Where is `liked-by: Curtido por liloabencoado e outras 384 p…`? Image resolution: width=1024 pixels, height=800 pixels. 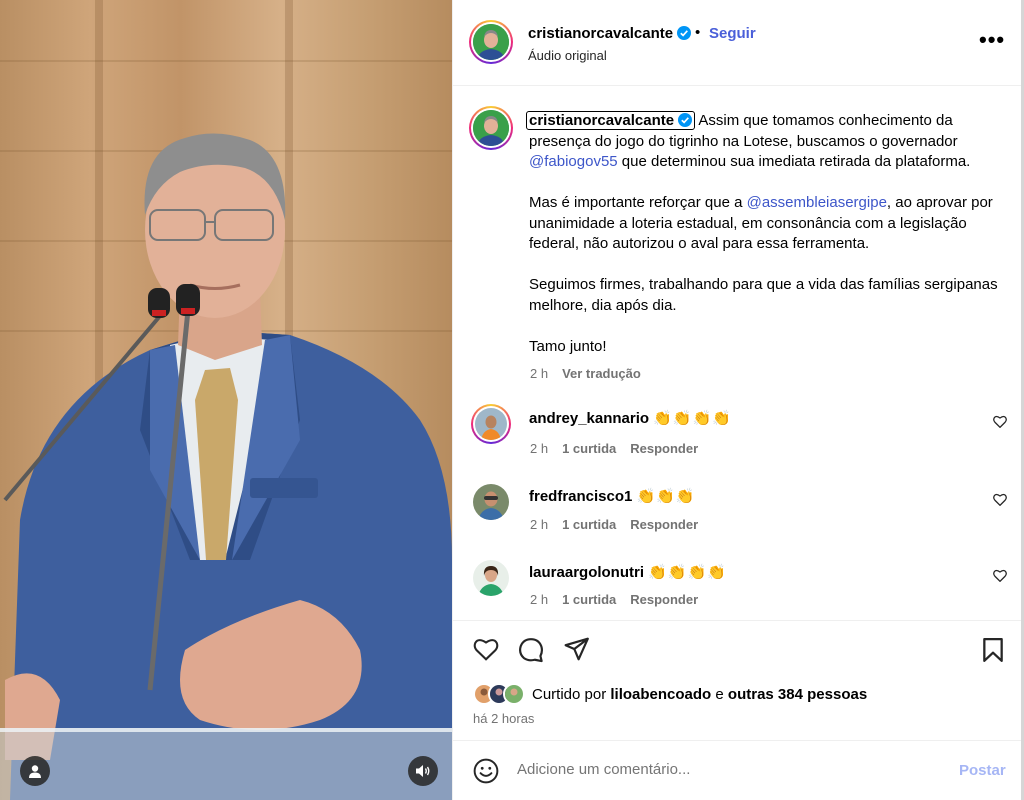 liked-by: Curtido por liloabencoado e outras 384 p… is located at coordinates (670, 694).